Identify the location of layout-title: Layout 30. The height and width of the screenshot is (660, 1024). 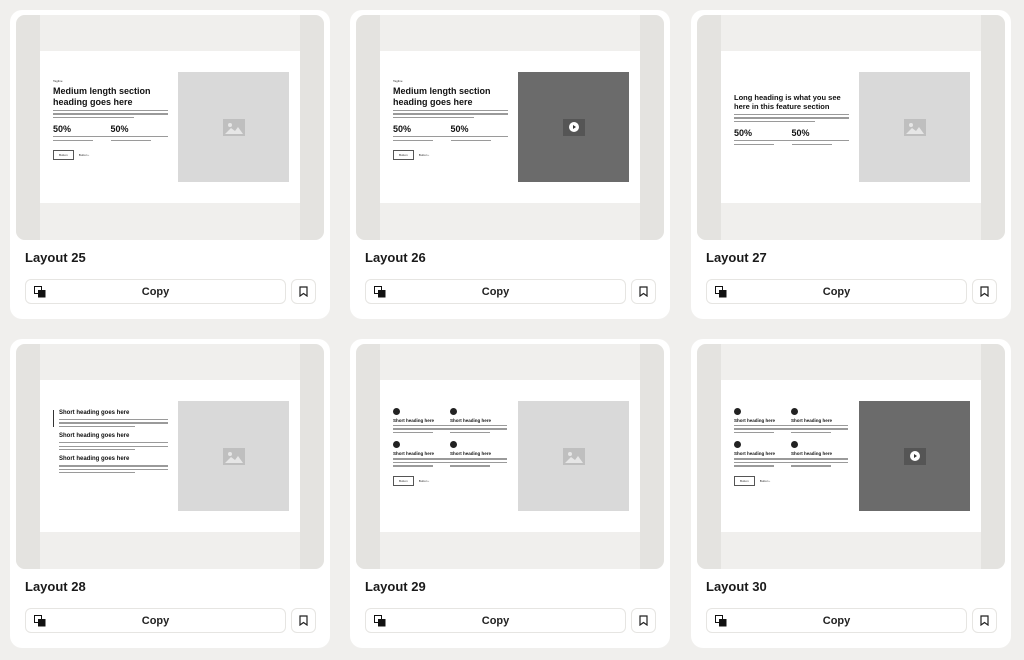
(736, 586).